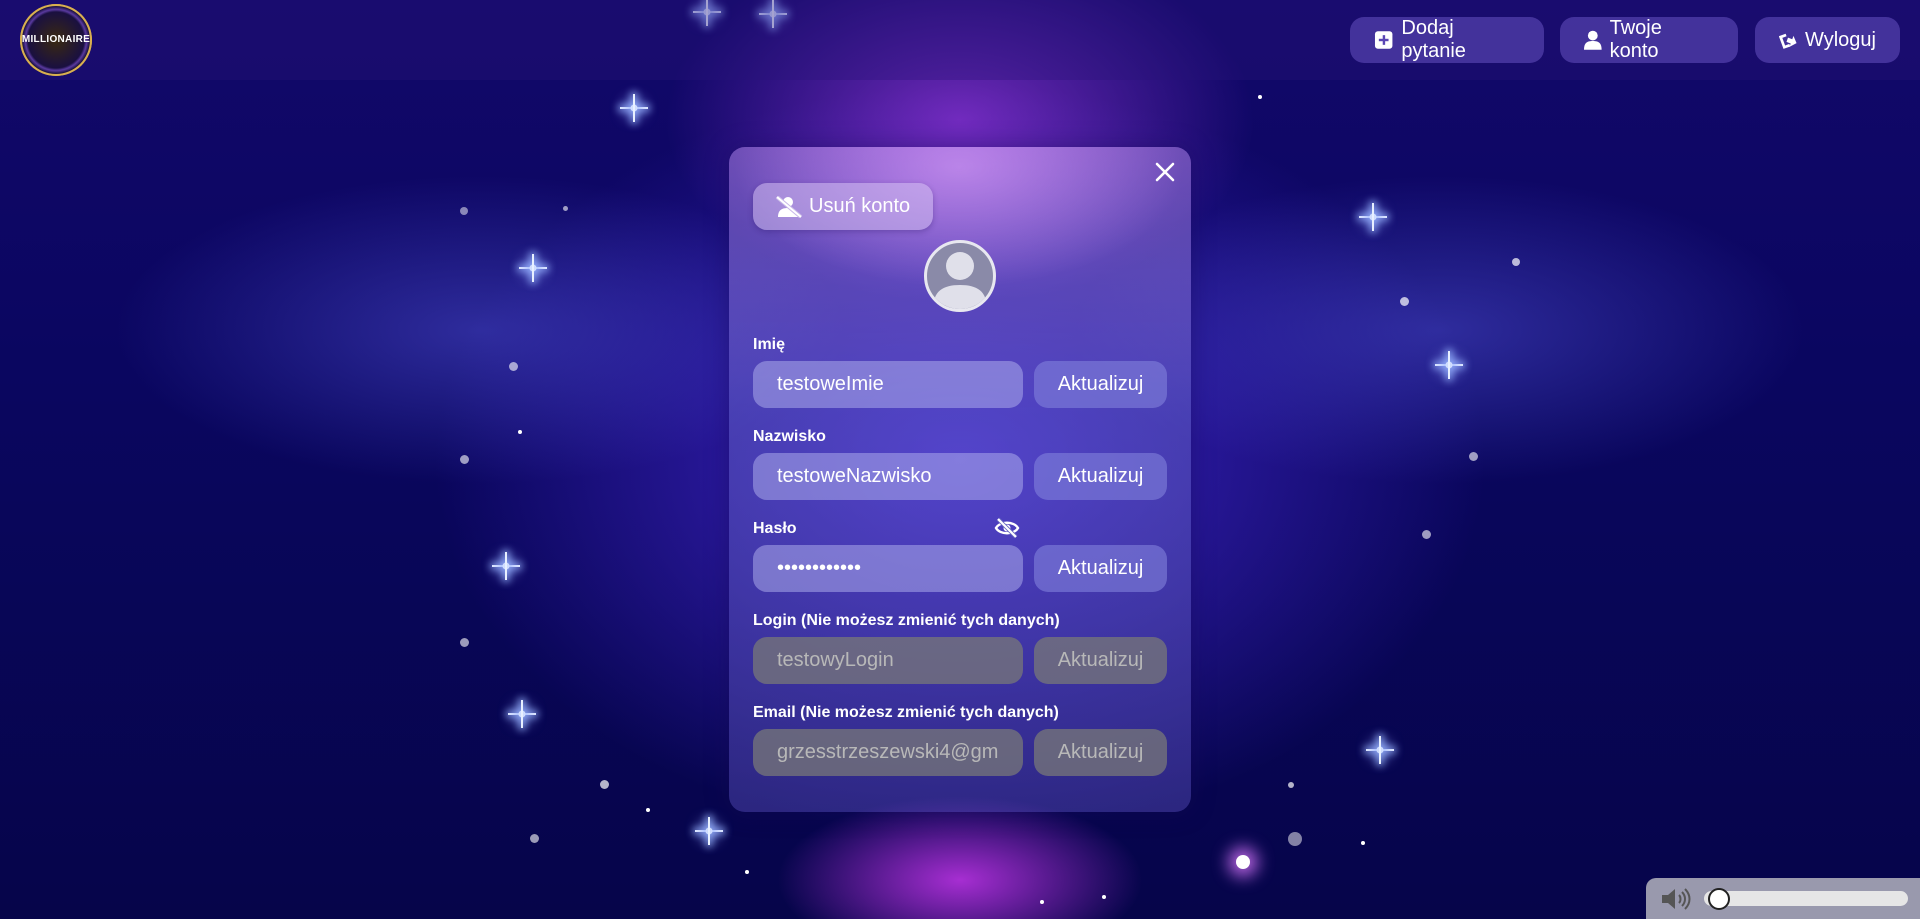 The height and width of the screenshot is (919, 1920). Describe the element at coordinates (789, 436) in the screenshot. I see `last-name-label: Nazwisko` at that location.